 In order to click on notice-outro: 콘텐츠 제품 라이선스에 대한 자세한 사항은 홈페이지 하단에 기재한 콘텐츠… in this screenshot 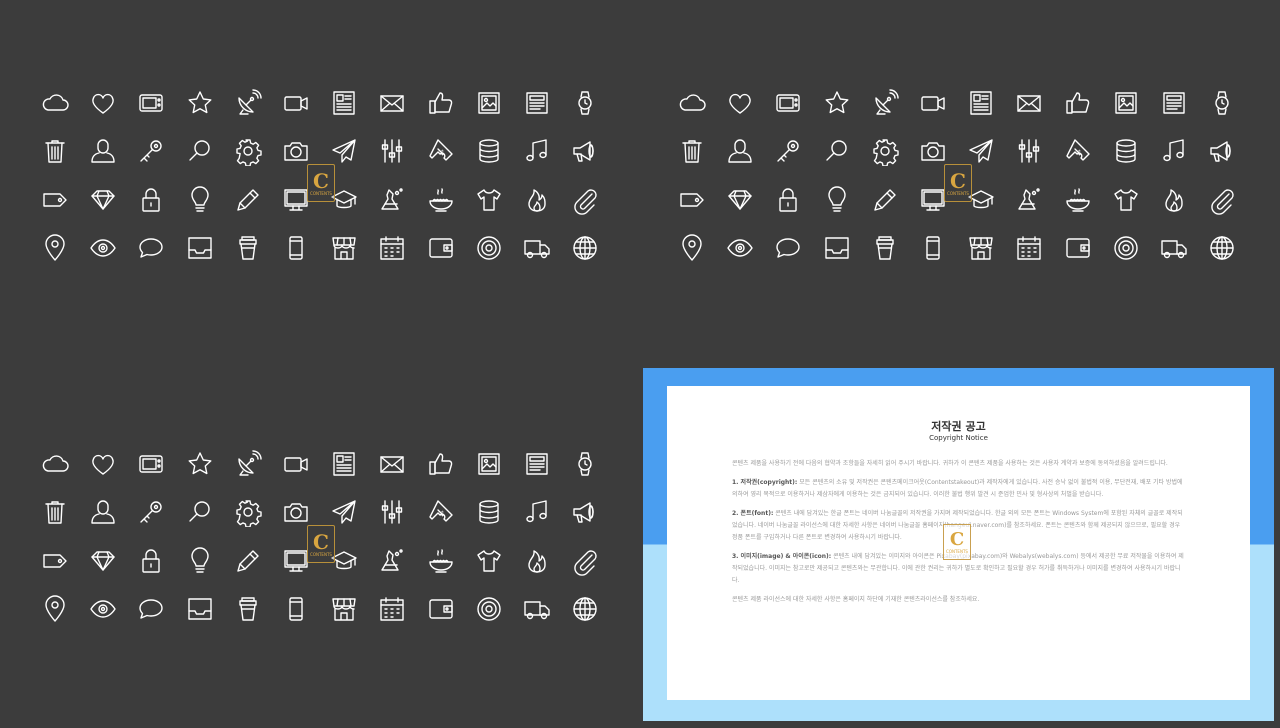, I will do `click(856, 599)`.